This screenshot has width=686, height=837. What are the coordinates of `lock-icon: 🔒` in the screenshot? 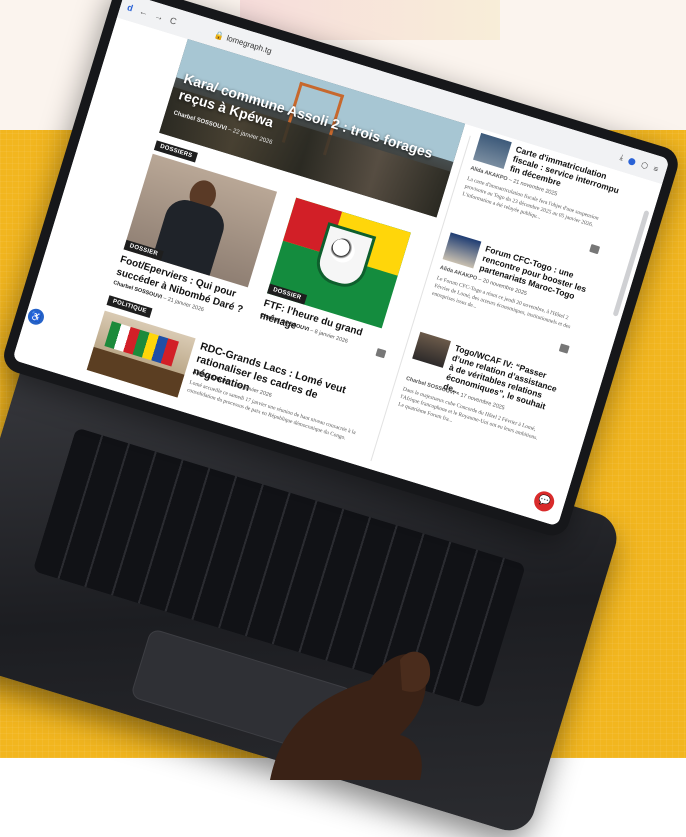 It's located at (219, 35).